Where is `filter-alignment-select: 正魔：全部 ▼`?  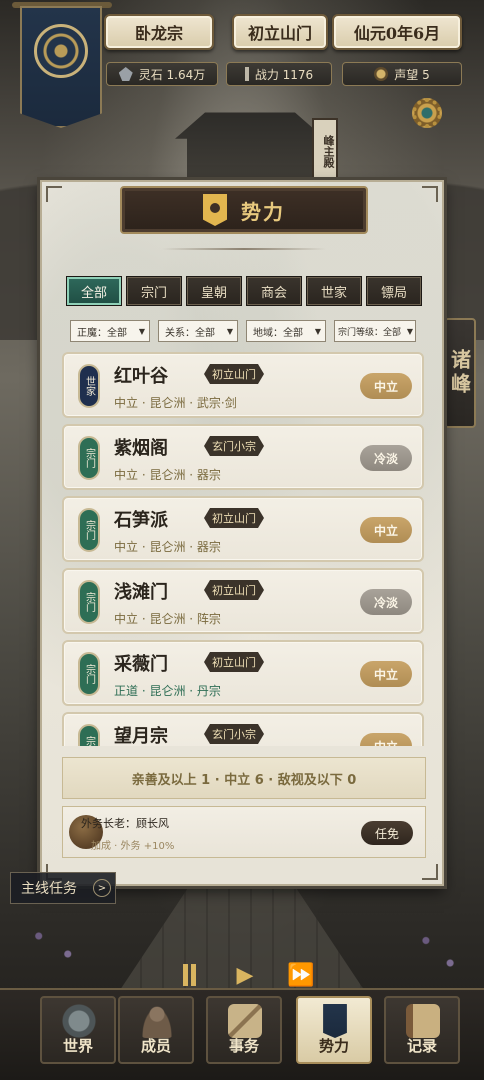
filter-alignment-select: 正魔：全部 ▼ is located at coordinates (110, 331).